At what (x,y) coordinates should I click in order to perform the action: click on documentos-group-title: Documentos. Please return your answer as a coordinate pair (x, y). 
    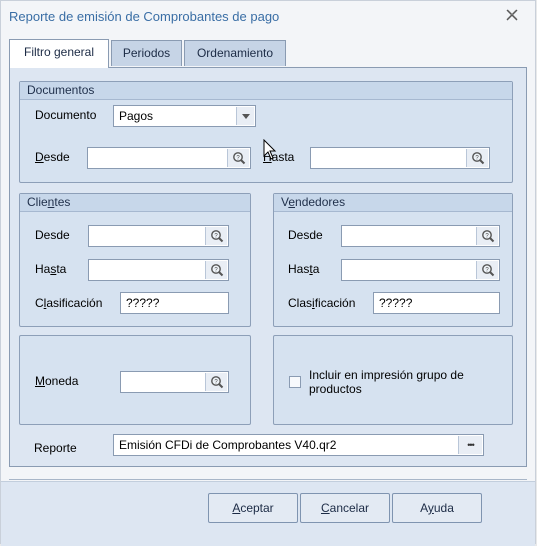
    Looking at the image, I should click on (266, 91).